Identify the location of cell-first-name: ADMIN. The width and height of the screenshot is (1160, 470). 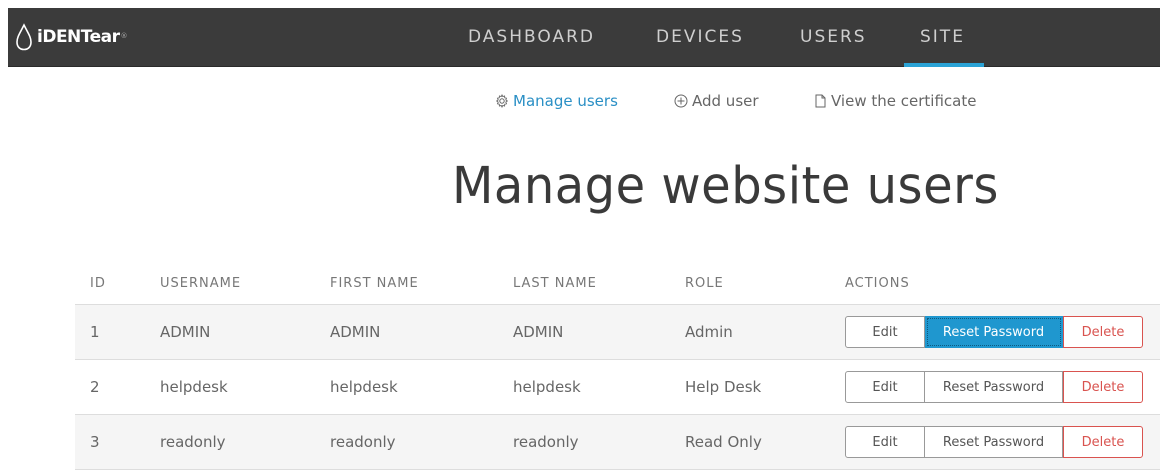
(421, 332).